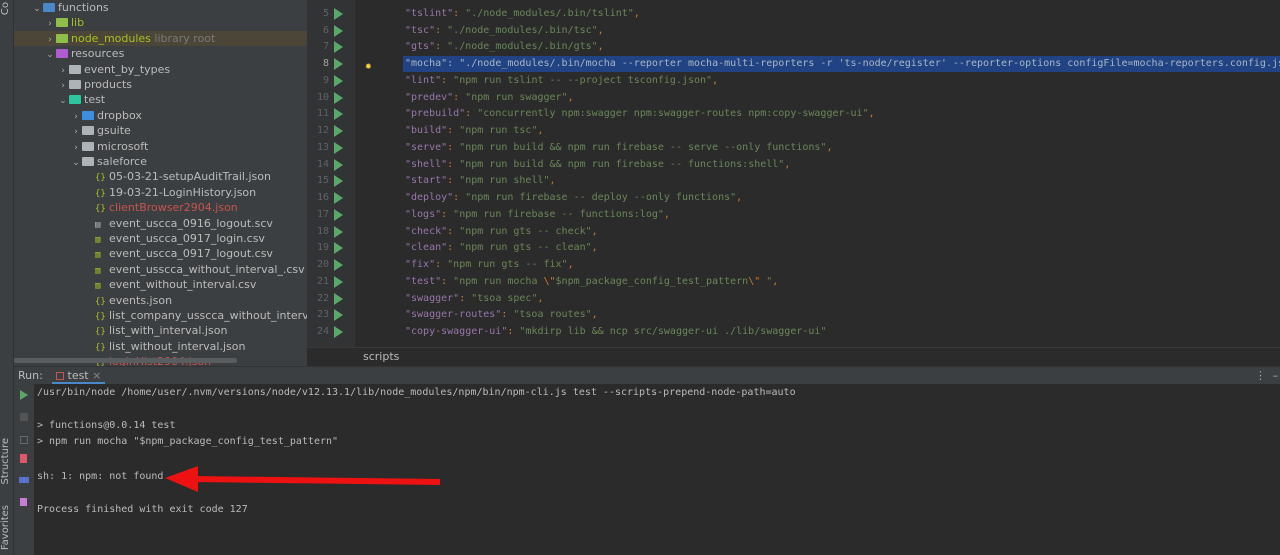 The height and width of the screenshot is (555, 1280). Describe the element at coordinates (24, 480) in the screenshot. I see `layout-icon` at that location.